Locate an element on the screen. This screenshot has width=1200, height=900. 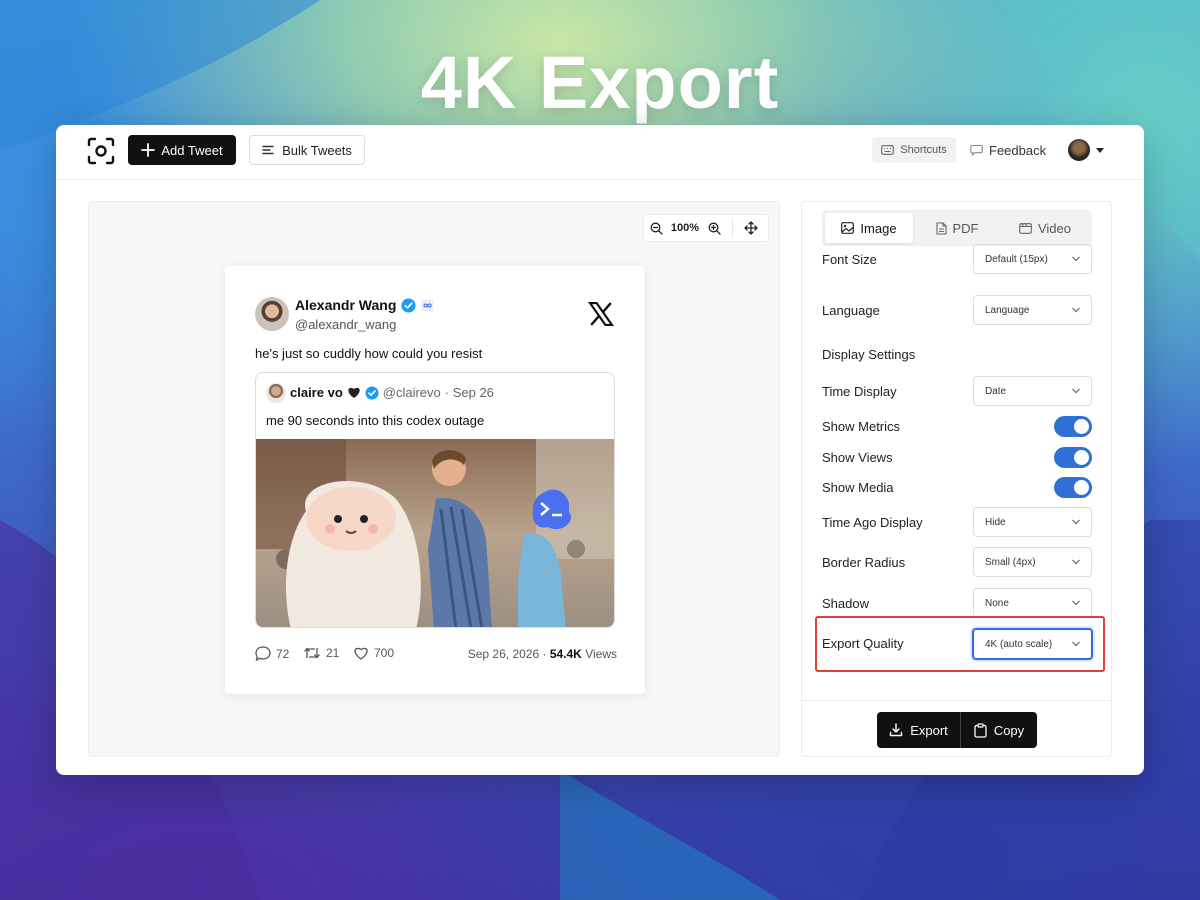
show-media-label: Show Media is located at coordinates (858, 487).